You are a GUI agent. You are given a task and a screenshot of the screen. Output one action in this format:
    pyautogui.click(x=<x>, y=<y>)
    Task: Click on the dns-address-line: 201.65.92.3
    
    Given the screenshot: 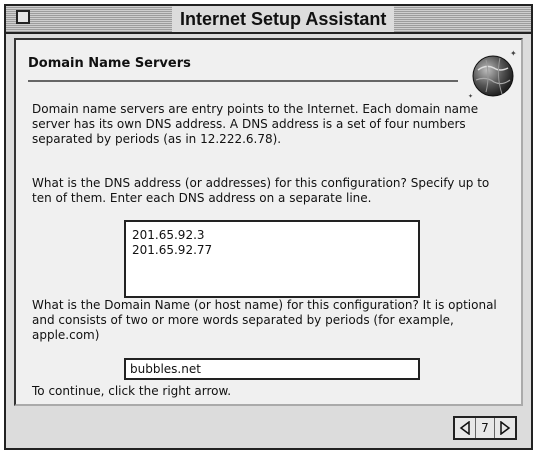 What is the action you would take?
    pyautogui.click(x=168, y=235)
    